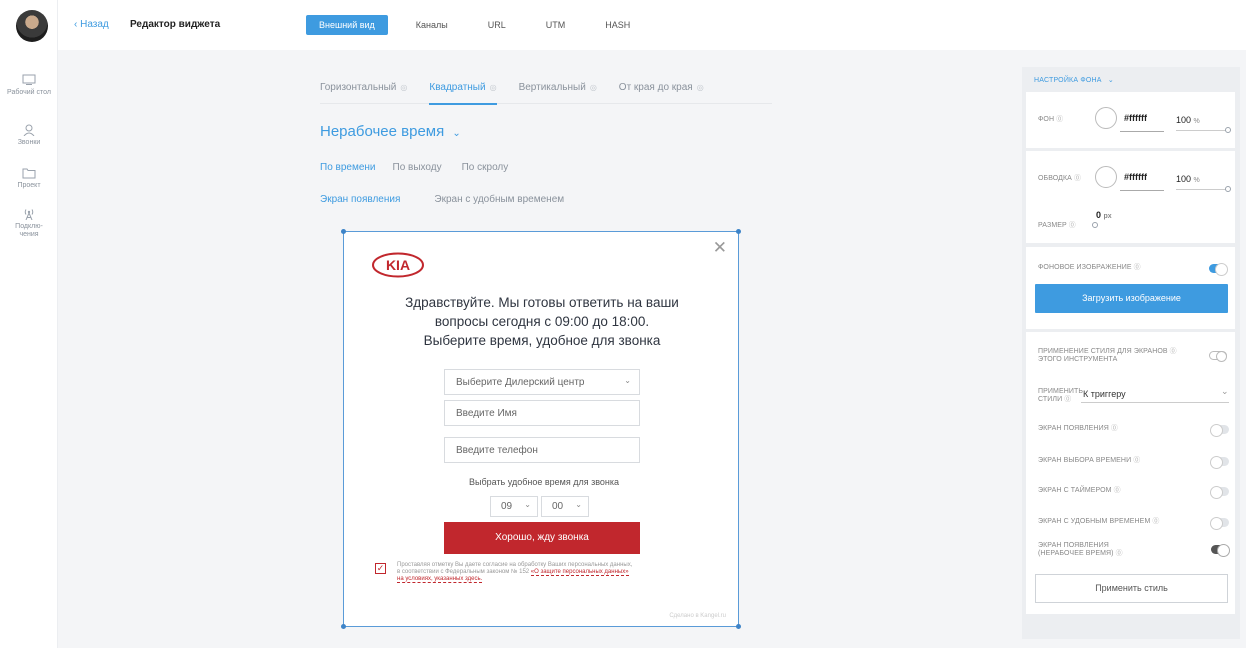 The width and height of the screenshot is (1246, 648). Describe the element at coordinates (29, 85) in the screenshot. I see `sidebar-item-desktop: Рабочий стол` at that location.